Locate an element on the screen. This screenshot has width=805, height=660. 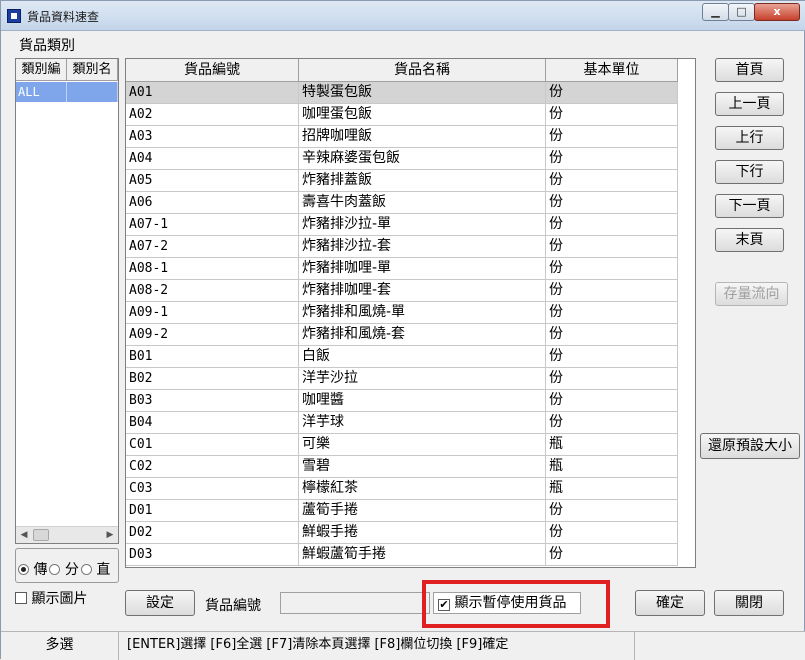
table-row: A06 壽喜牛肉蓋飯份 is located at coordinates (402, 203).